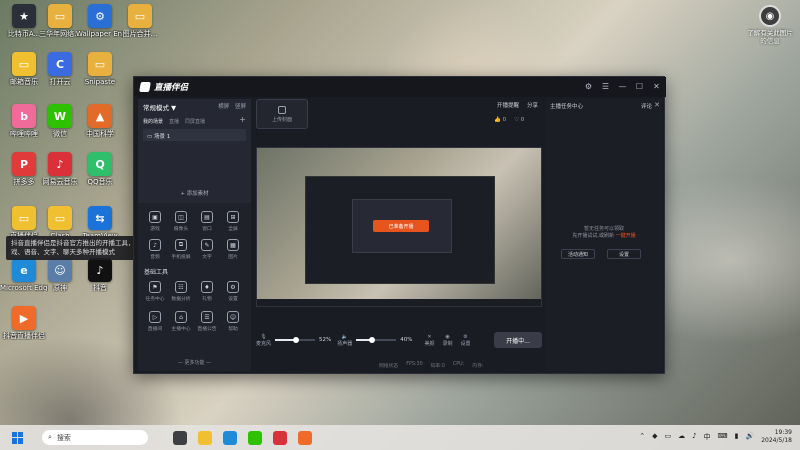 This screenshot has width=800, height=450. I want to click on tool-label: 手机投屏, so click(181, 257).